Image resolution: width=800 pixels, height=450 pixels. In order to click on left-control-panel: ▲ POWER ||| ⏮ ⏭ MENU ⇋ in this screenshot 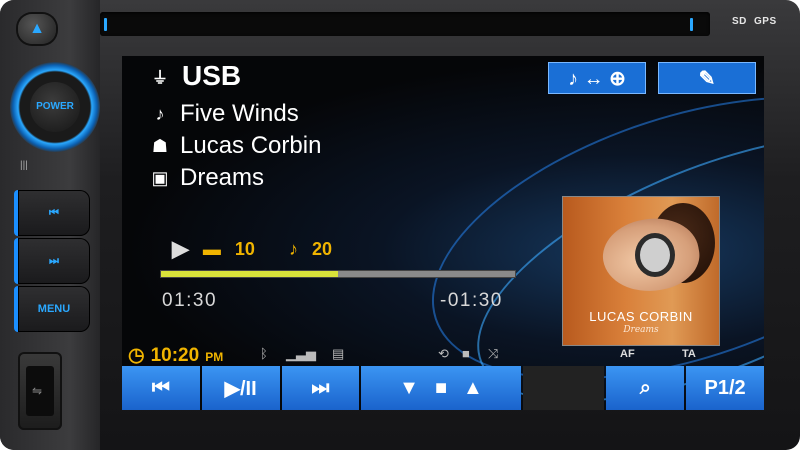, I will do `click(50, 225)`.